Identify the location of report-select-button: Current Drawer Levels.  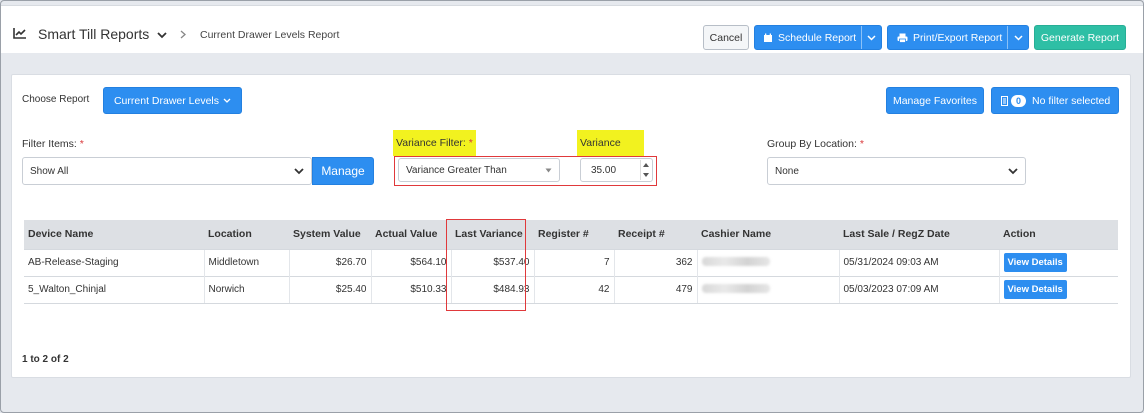
(172, 100).